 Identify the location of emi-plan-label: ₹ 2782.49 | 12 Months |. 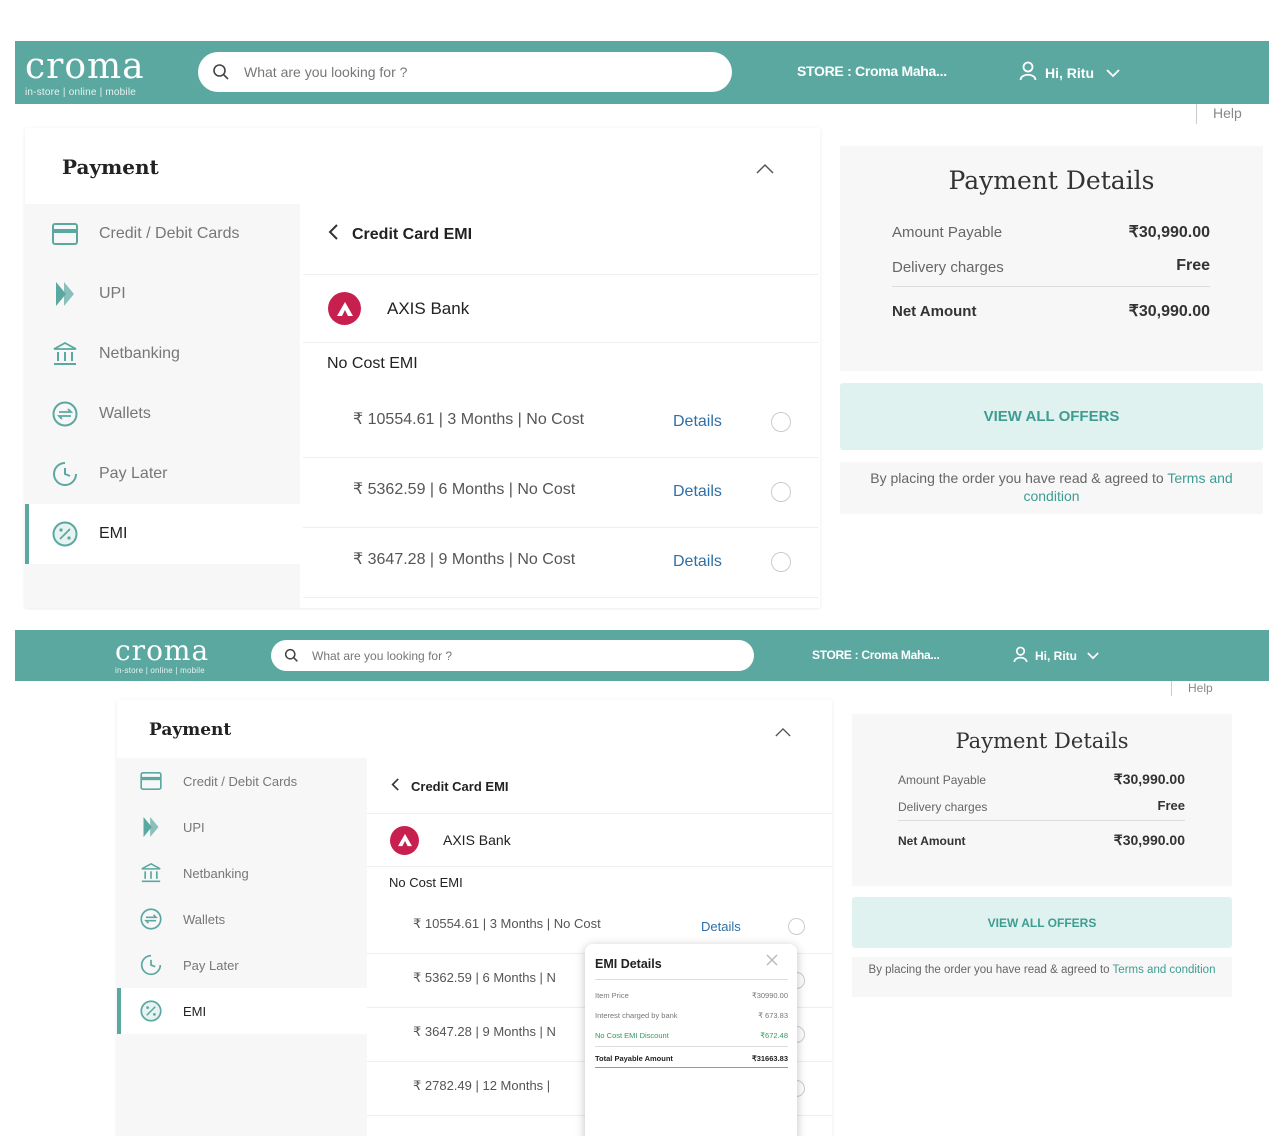
(482, 1085).